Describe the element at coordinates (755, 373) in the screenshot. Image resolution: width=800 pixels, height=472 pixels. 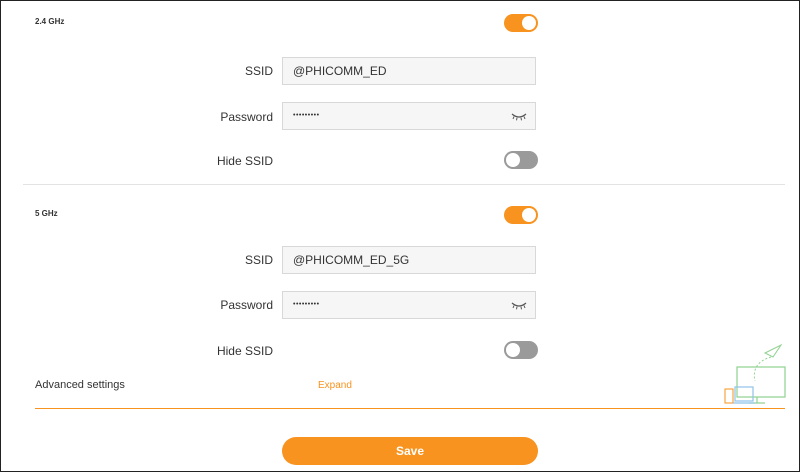
I see `devices-illustration-icon` at that location.